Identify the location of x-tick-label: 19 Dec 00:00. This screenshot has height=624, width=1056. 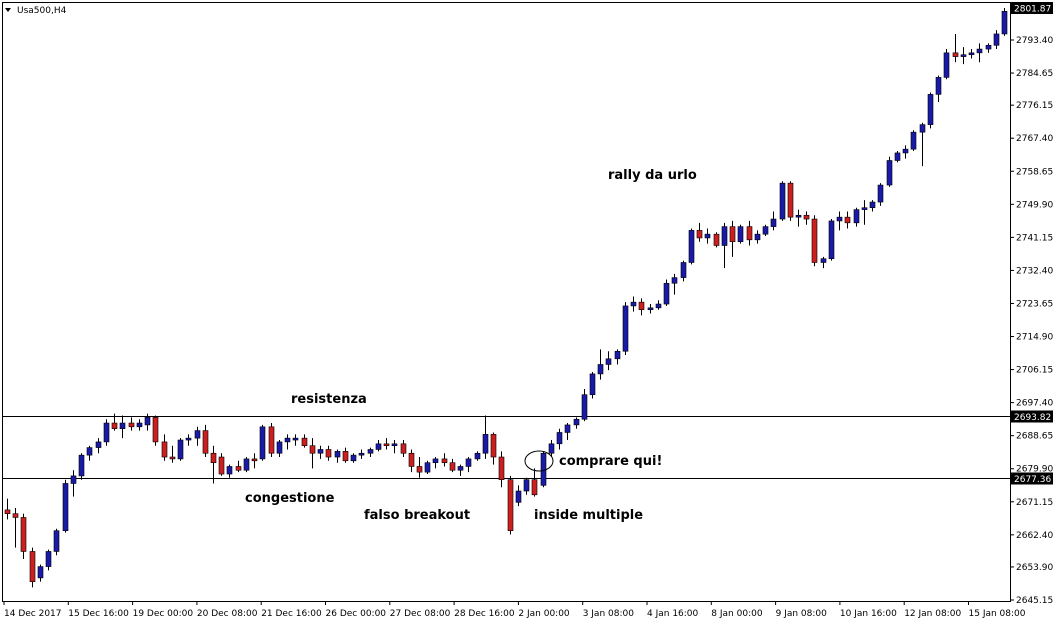
(163, 614).